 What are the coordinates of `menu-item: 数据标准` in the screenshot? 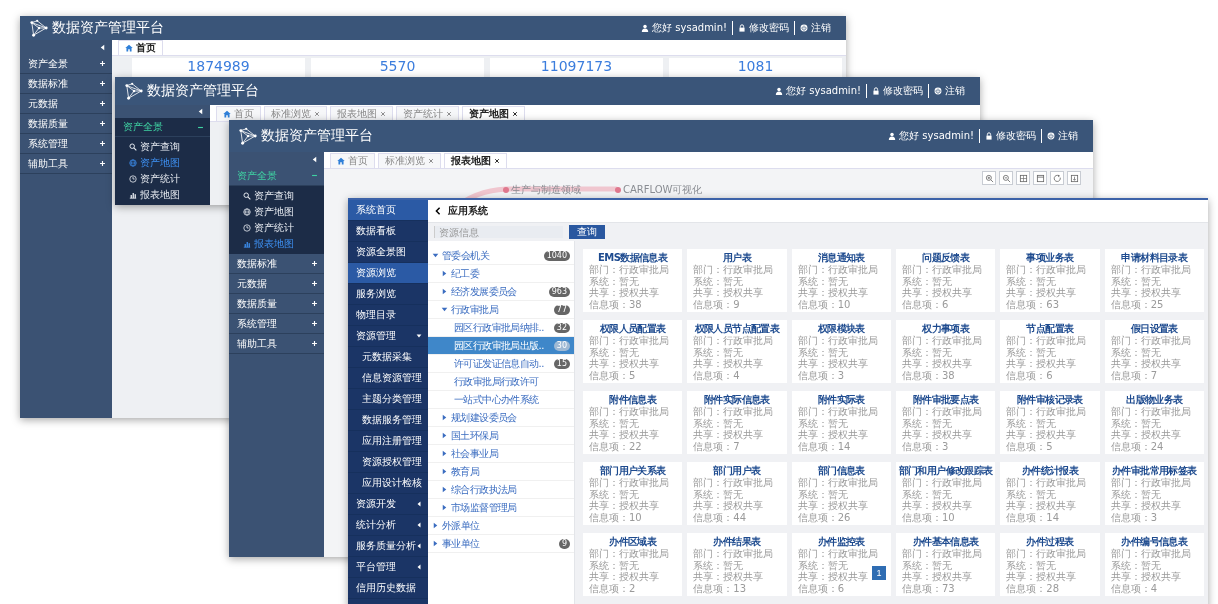 It's located at (66, 84).